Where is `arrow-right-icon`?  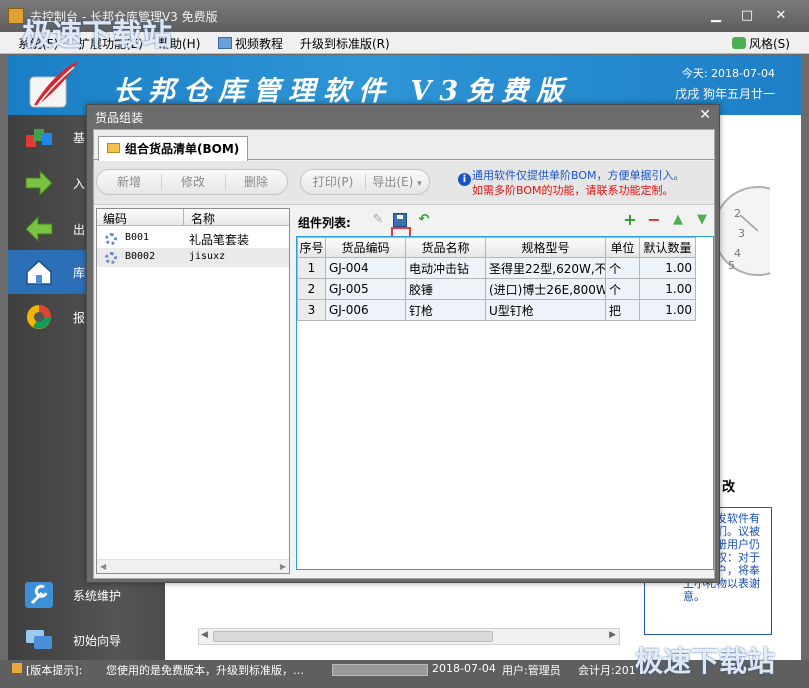 arrow-right-icon is located at coordinates (39, 183).